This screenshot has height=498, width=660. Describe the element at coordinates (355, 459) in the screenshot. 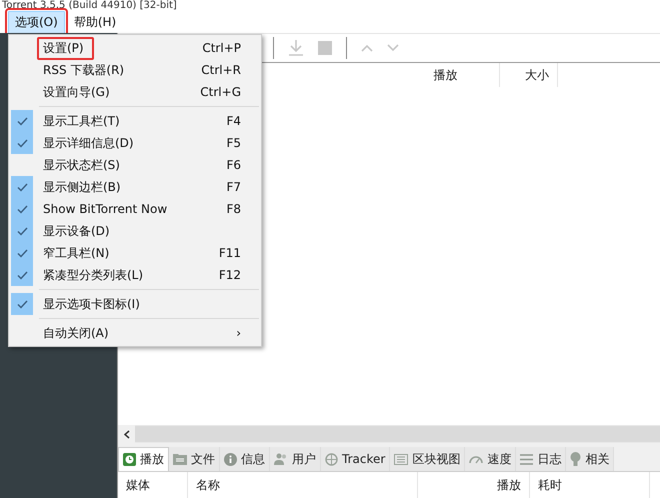

I see `detail-tab: Tracker` at that location.